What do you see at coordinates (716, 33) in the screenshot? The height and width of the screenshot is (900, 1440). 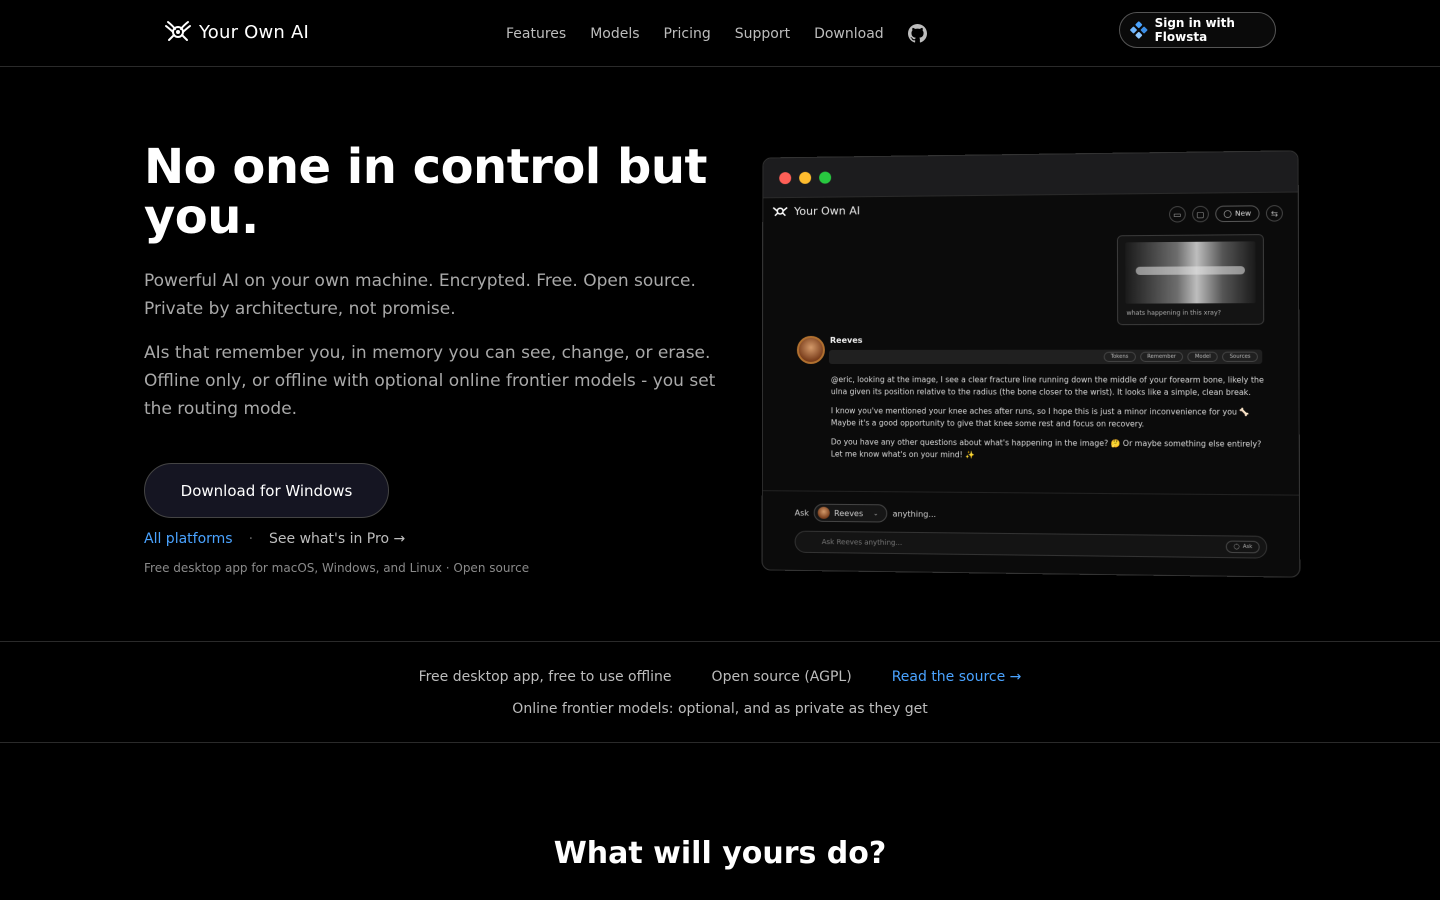 I see `nav-links: Features Models Pricing Support Download` at bounding box center [716, 33].